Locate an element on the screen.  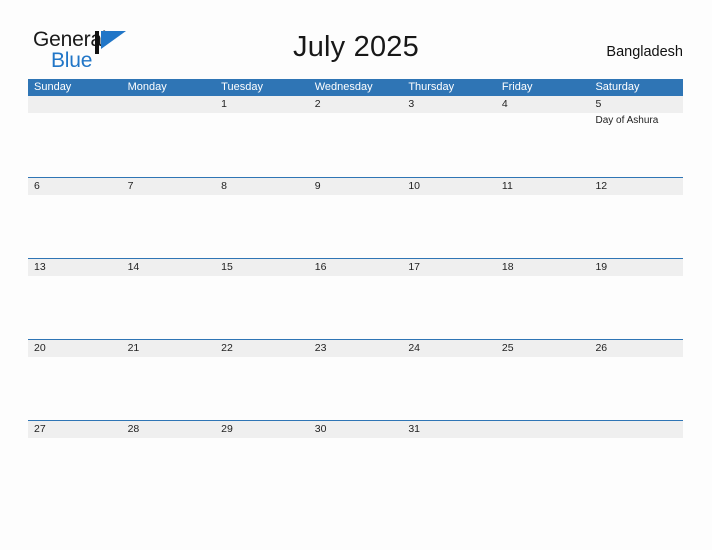
weekday-header-tuesday: Tuesday is located at coordinates (242, 87).